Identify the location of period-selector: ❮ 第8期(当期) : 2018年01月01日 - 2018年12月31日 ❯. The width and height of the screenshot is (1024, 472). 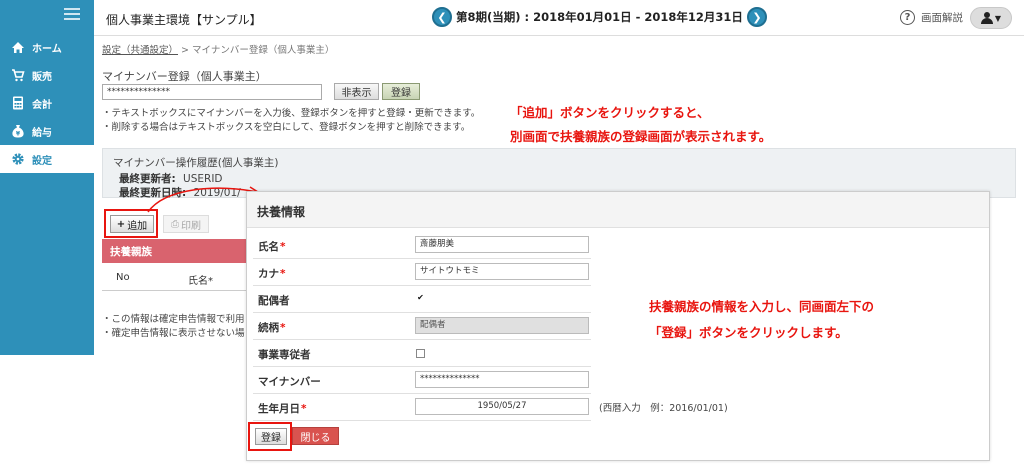
(599, 17).